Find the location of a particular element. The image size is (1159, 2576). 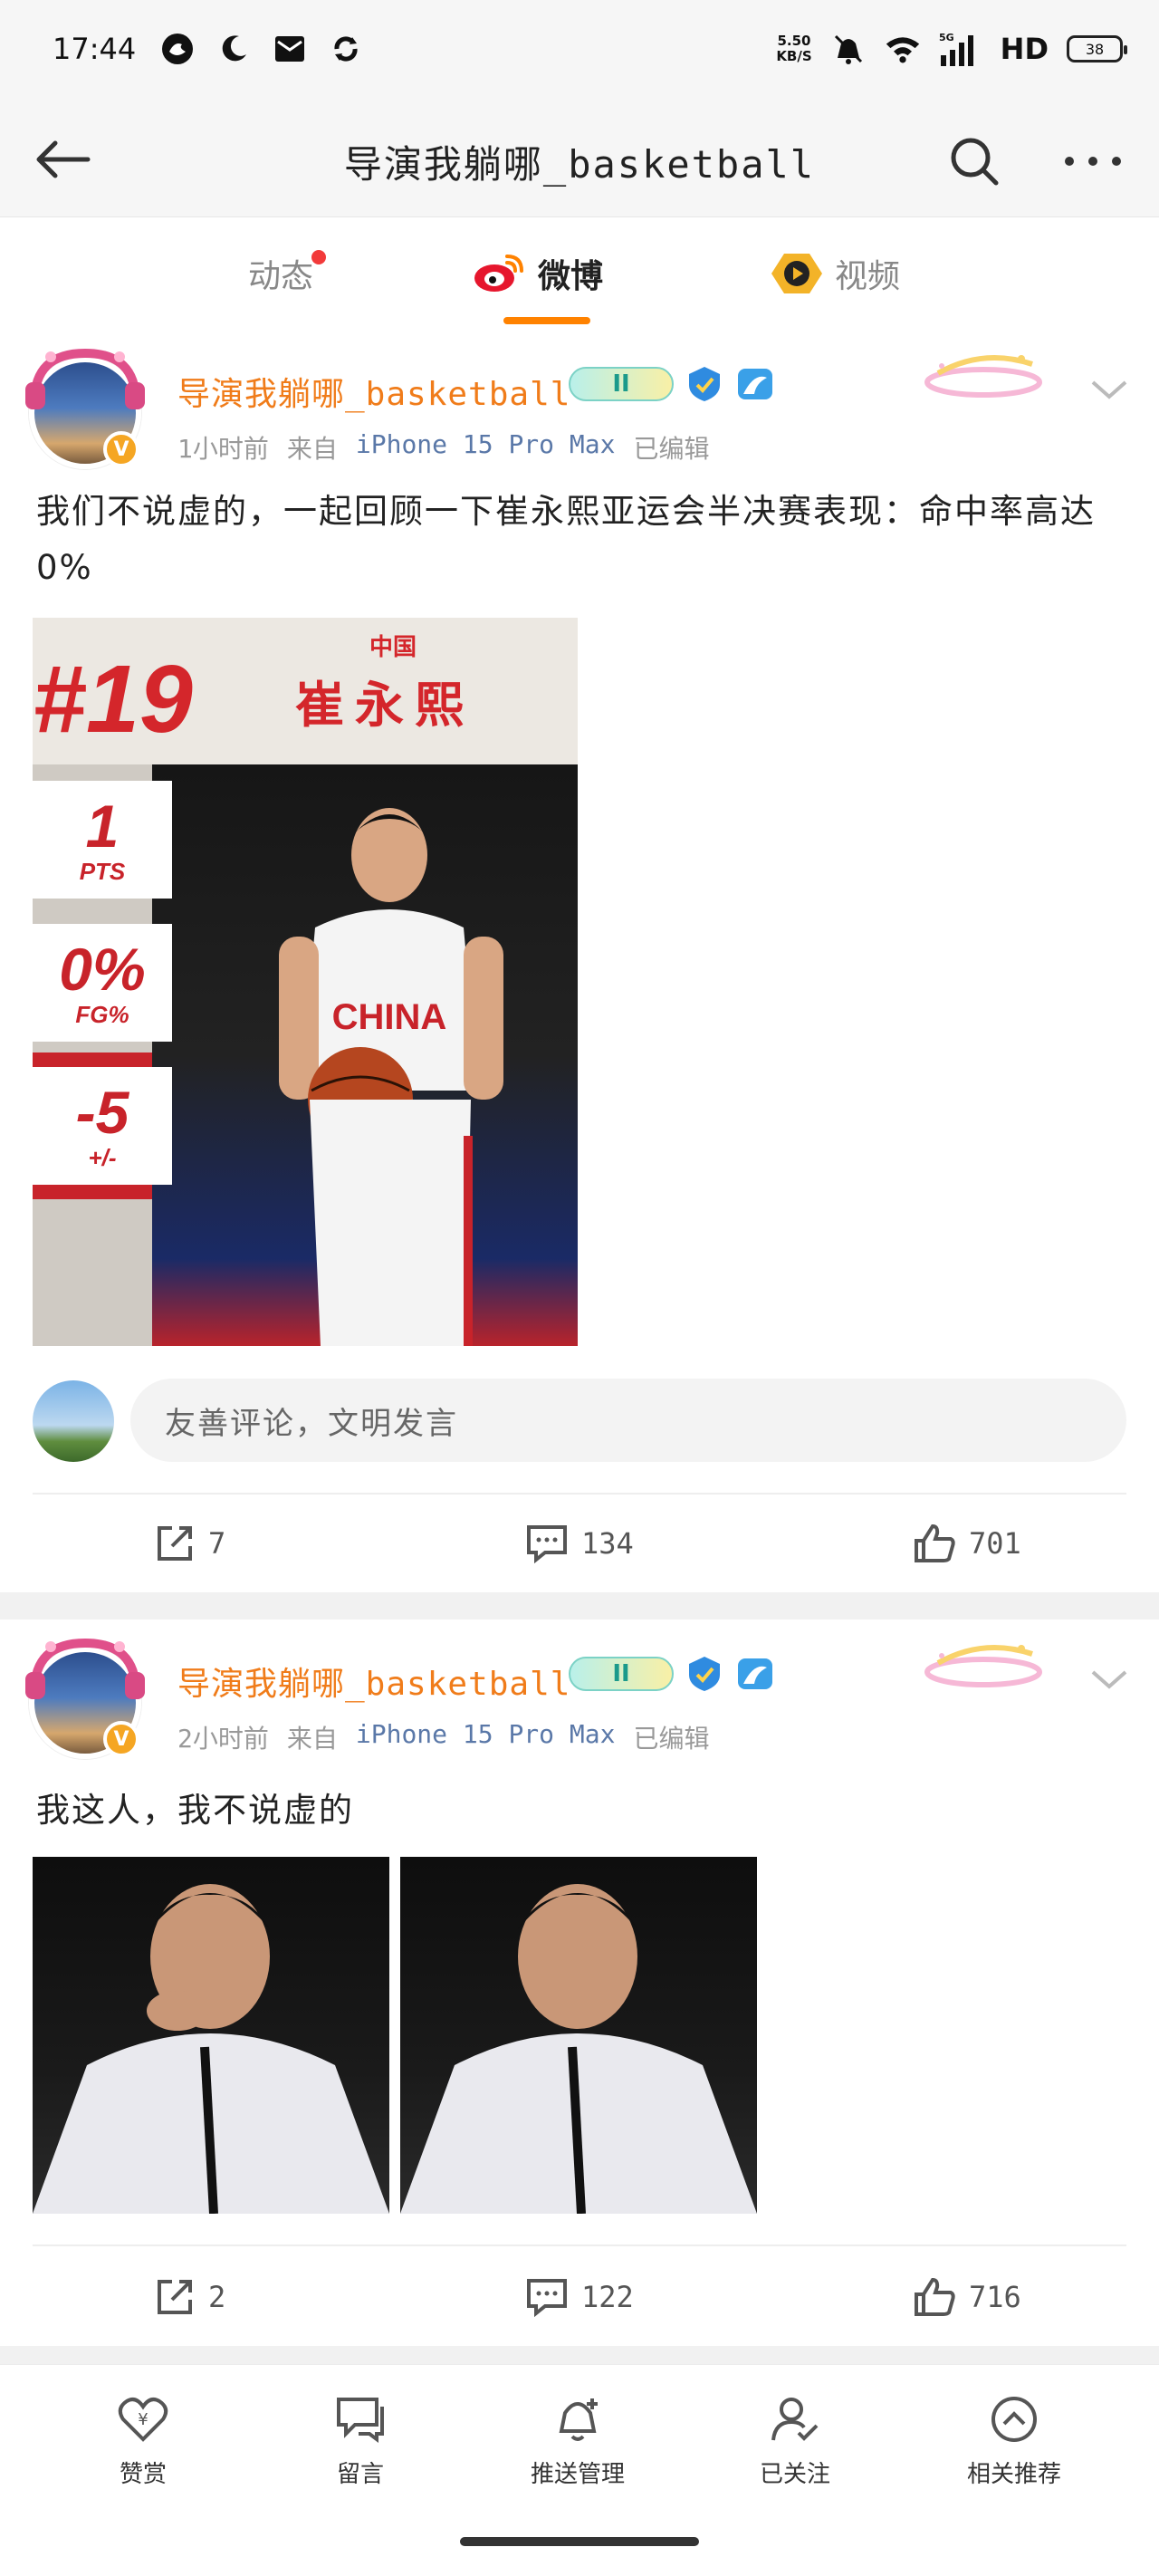

post-actions: 7 134 701 is located at coordinates (579, 1543).